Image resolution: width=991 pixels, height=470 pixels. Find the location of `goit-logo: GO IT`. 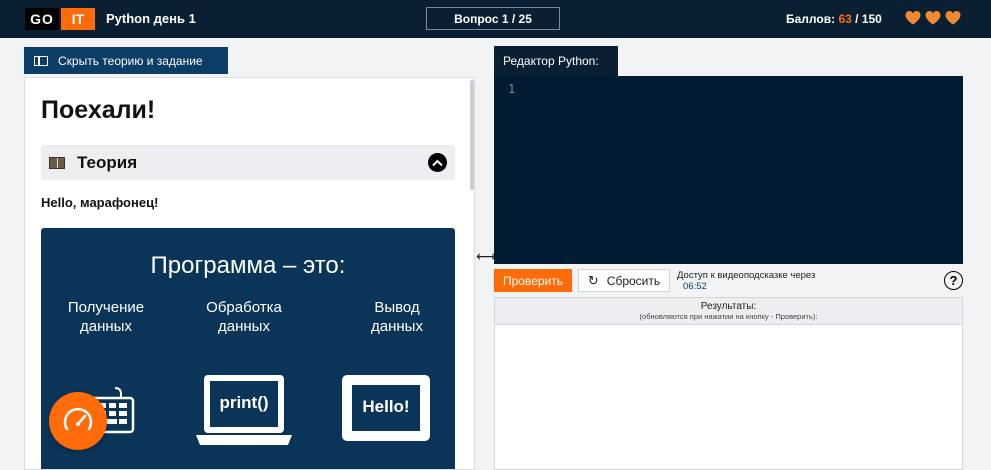

goit-logo: GO IT is located at coordinates (60, 19).